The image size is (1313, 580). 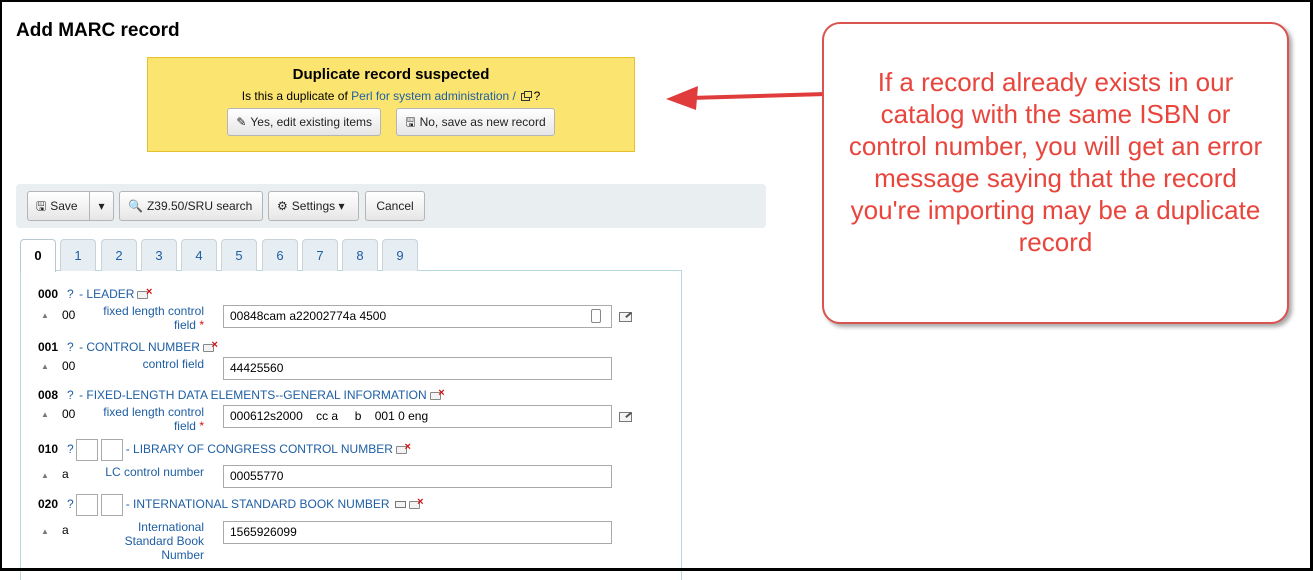 I want to click on clone-field-icon, so click(x=400, y=505).